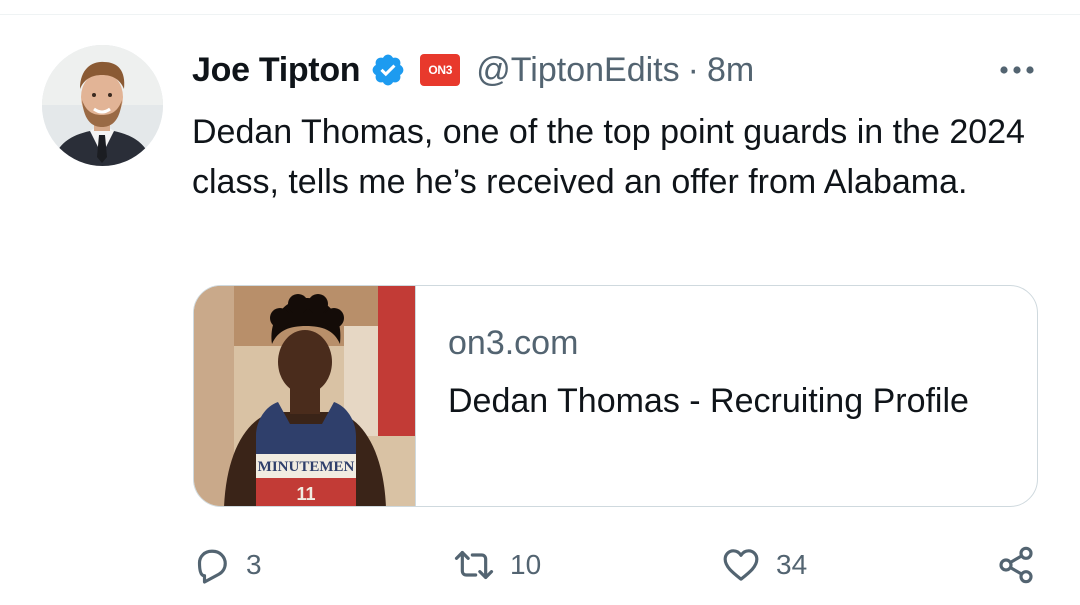  I want to click on affiliate-badge: ON3, so click(440, 70).